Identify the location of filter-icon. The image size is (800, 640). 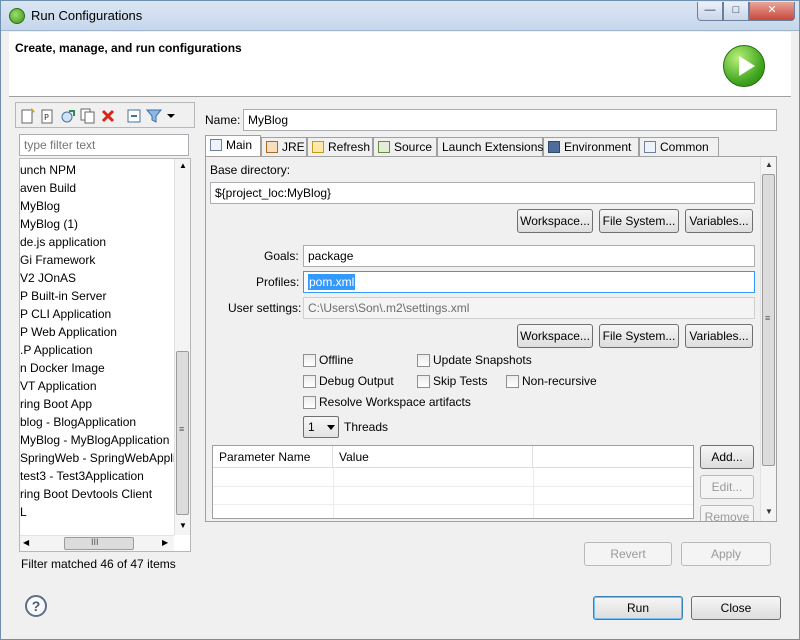
(154, 116).